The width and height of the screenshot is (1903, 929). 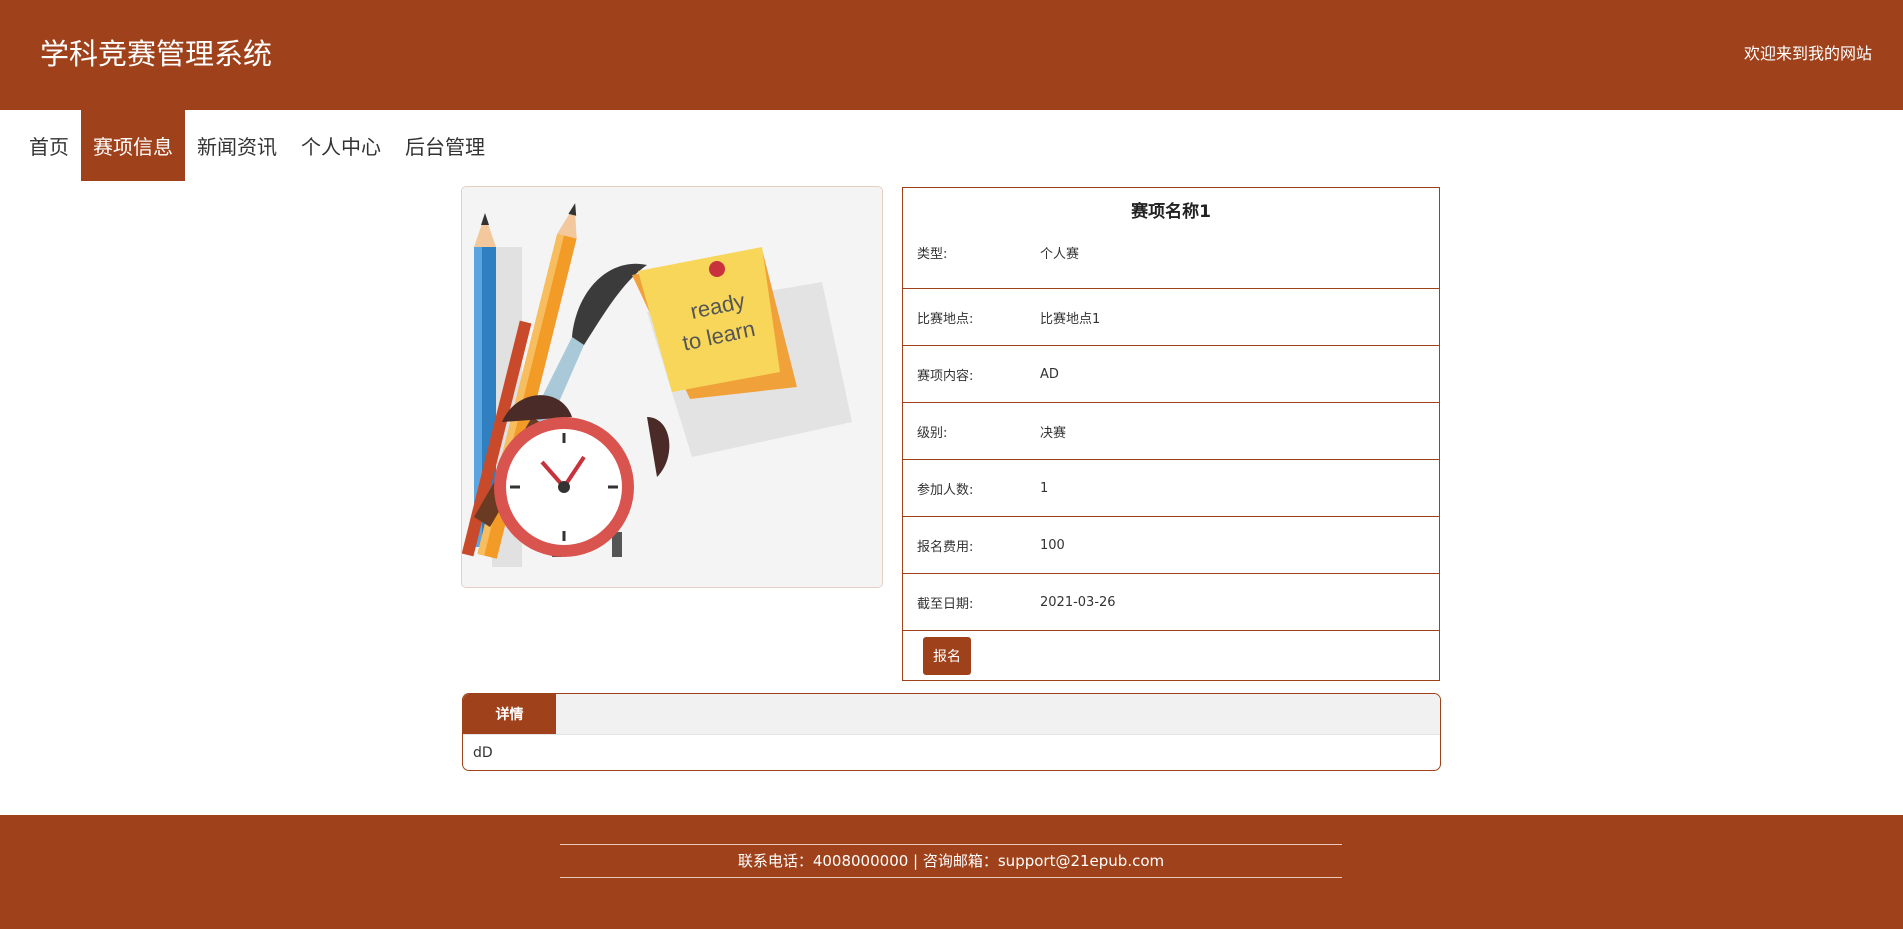 What do you see at coordinates (945, 376) in the screenshot?
I see `info-label: 赛项内容:` at bounding box center [945, 376].